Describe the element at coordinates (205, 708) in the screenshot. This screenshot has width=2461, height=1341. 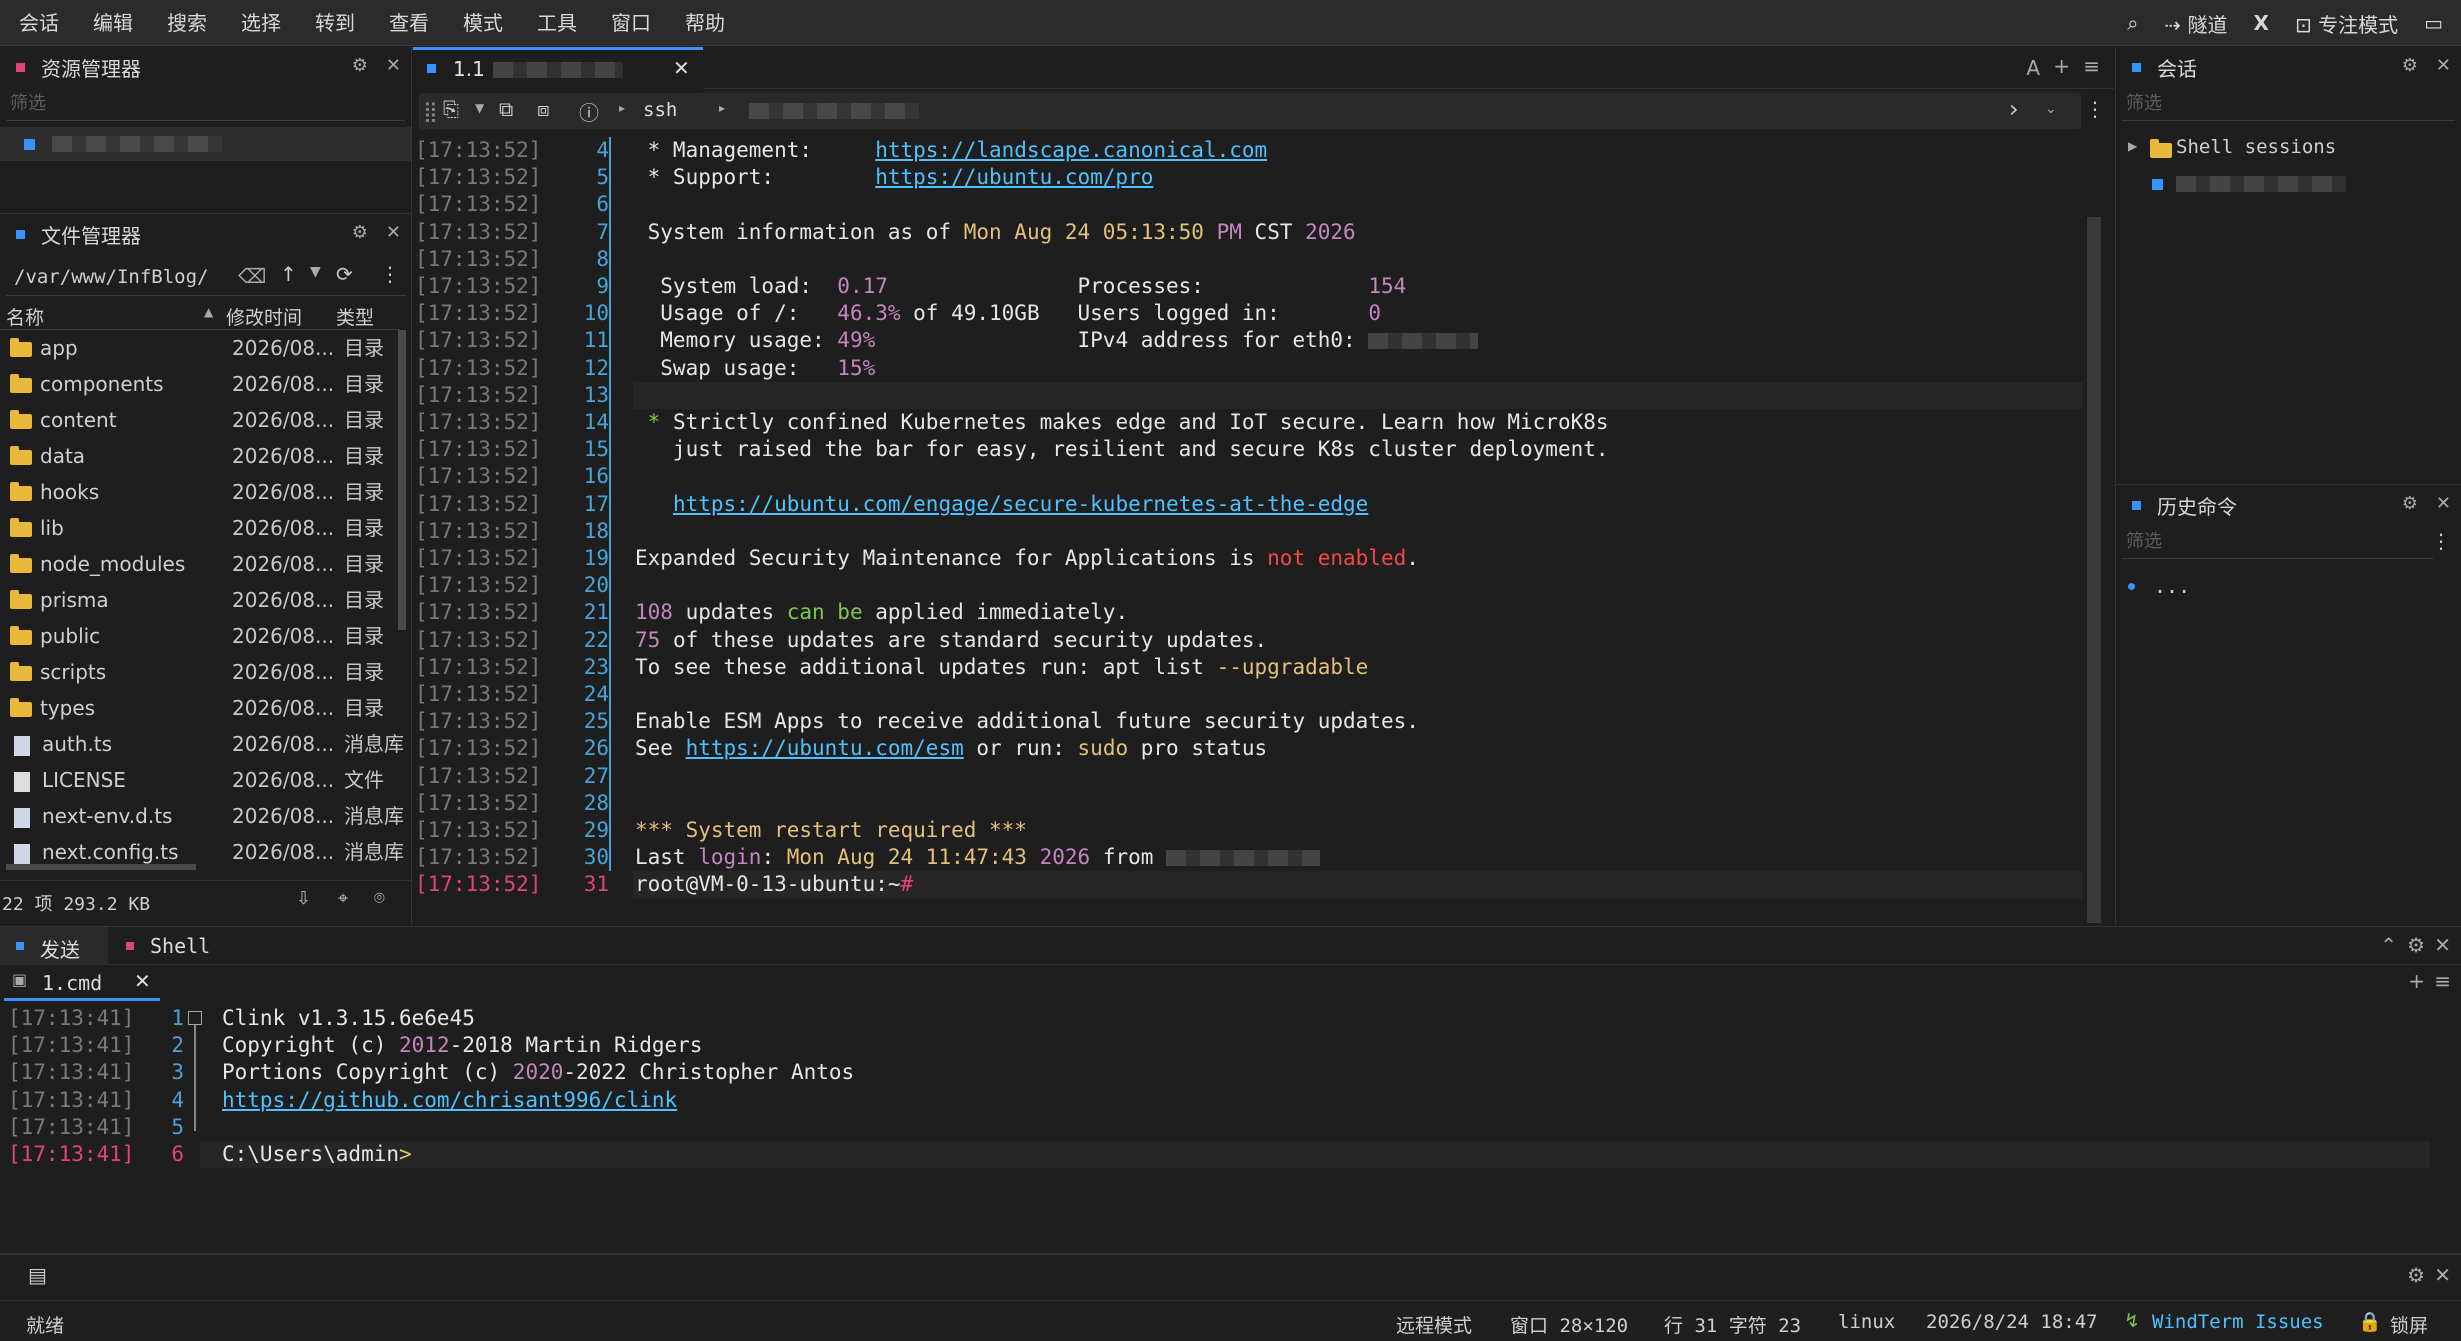
I see `file-row: types 2026/08... 目录` at that location.